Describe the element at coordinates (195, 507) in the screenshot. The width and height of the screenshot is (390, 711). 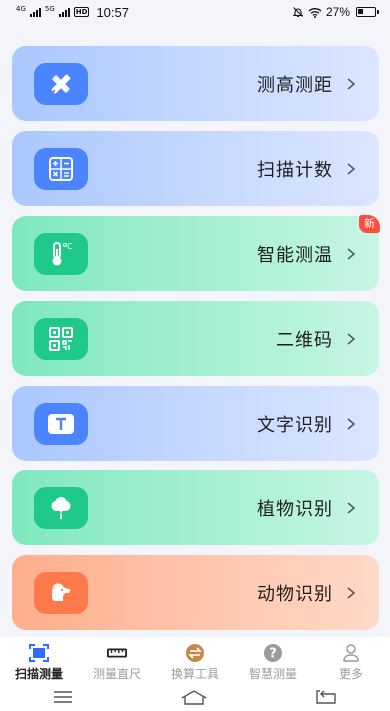
I see `card-plant-recognition: 植物识别` at that location.